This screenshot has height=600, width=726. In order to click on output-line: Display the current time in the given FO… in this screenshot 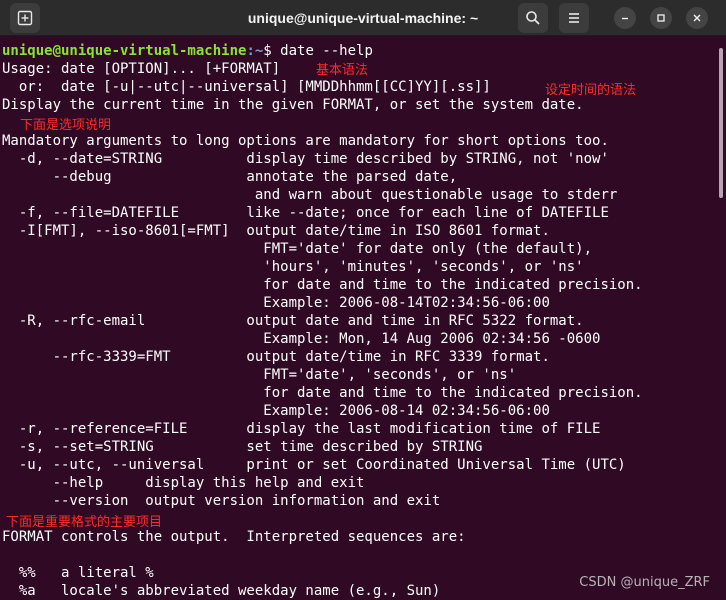, I will do `click(293, 105)`.